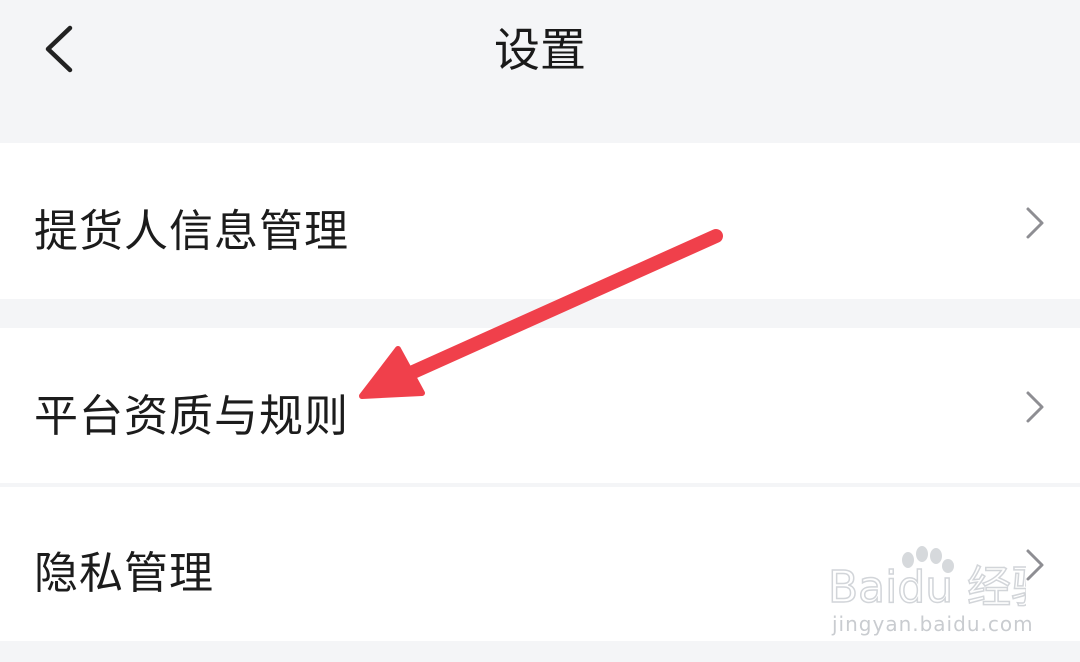 The height and width of the screenshot is (662, 1080). What do you see at coordinates (540, 50) in the screenshot?
I see `page-title: 设置` at bounding box center [540, 50].